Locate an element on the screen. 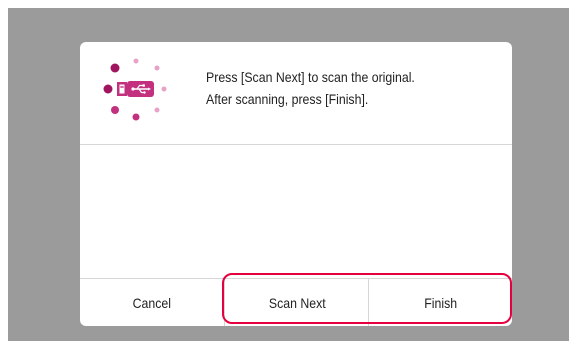  usb-memory-scanning-icon is located at coordinates (135, 89).